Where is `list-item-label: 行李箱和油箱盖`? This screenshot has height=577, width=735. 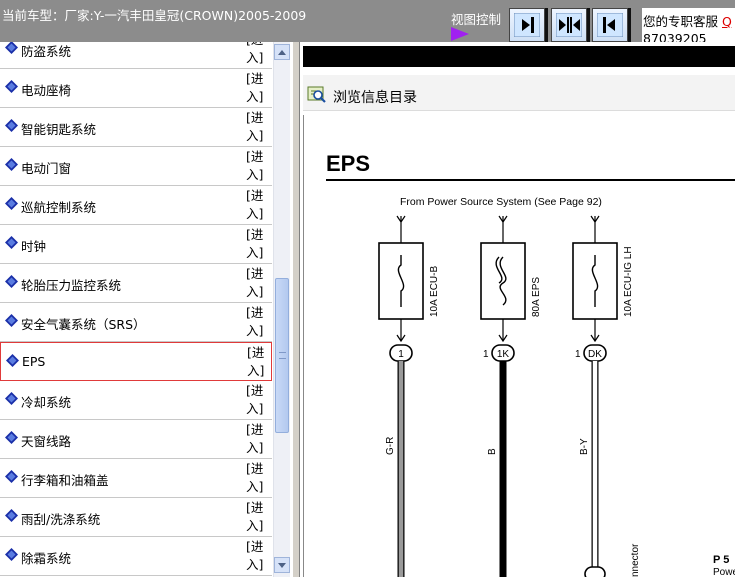
list-item-label: 行李箱和油箱盖 is located at coordinates (65, 479).